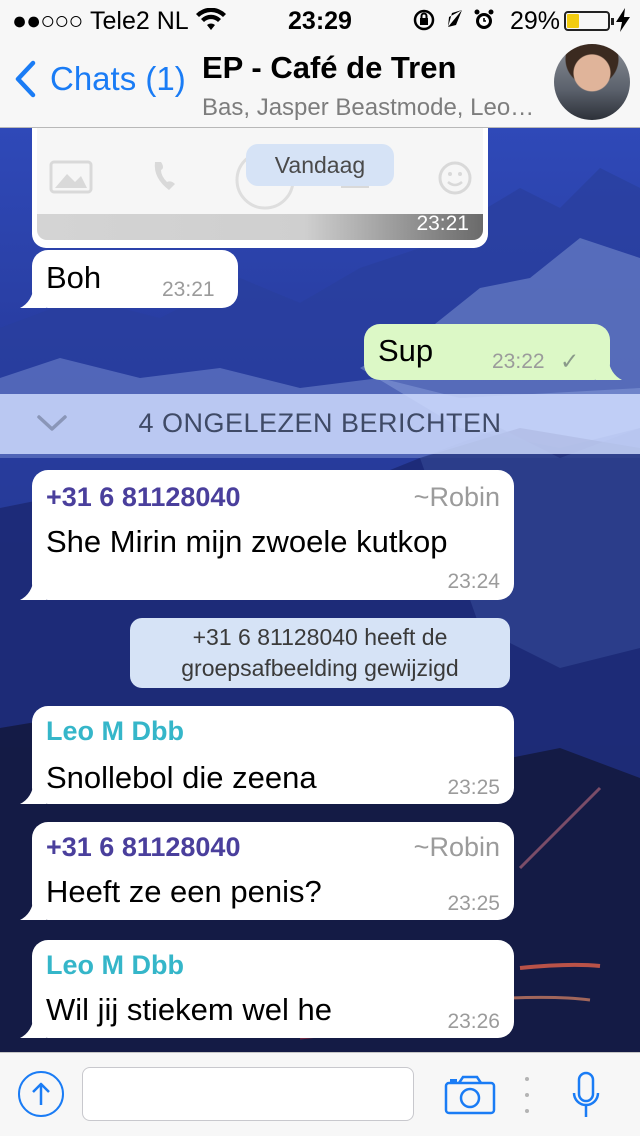 The width and height of the screenshot is (640, 1136). What do you see at coordinates (181, 777) in the screenshot?
I see `message-text: Snollebol die zeena` at bounding box center [181, 777].